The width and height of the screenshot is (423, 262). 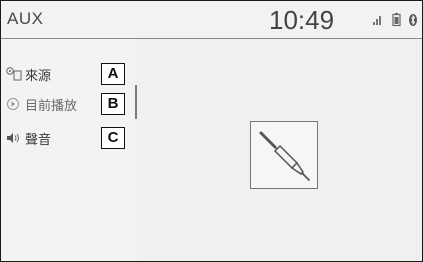 What do you see at coordinates (211, 20) in the screenshot?
I see `status-header: AUX 10:49` at bounding box center [211, 20].